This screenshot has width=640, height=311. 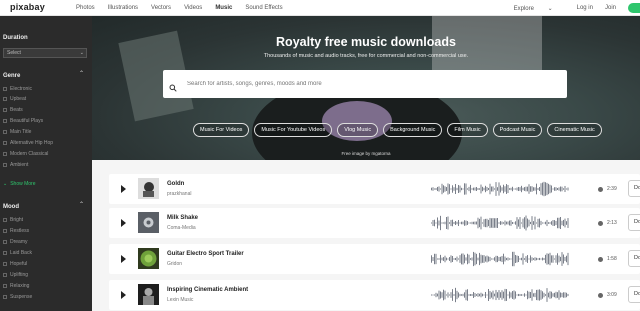 What do you see at coordinates (14, 99) in the screenshot?
I see `genre-item: Upbeat` at bounding box center [14, 99].